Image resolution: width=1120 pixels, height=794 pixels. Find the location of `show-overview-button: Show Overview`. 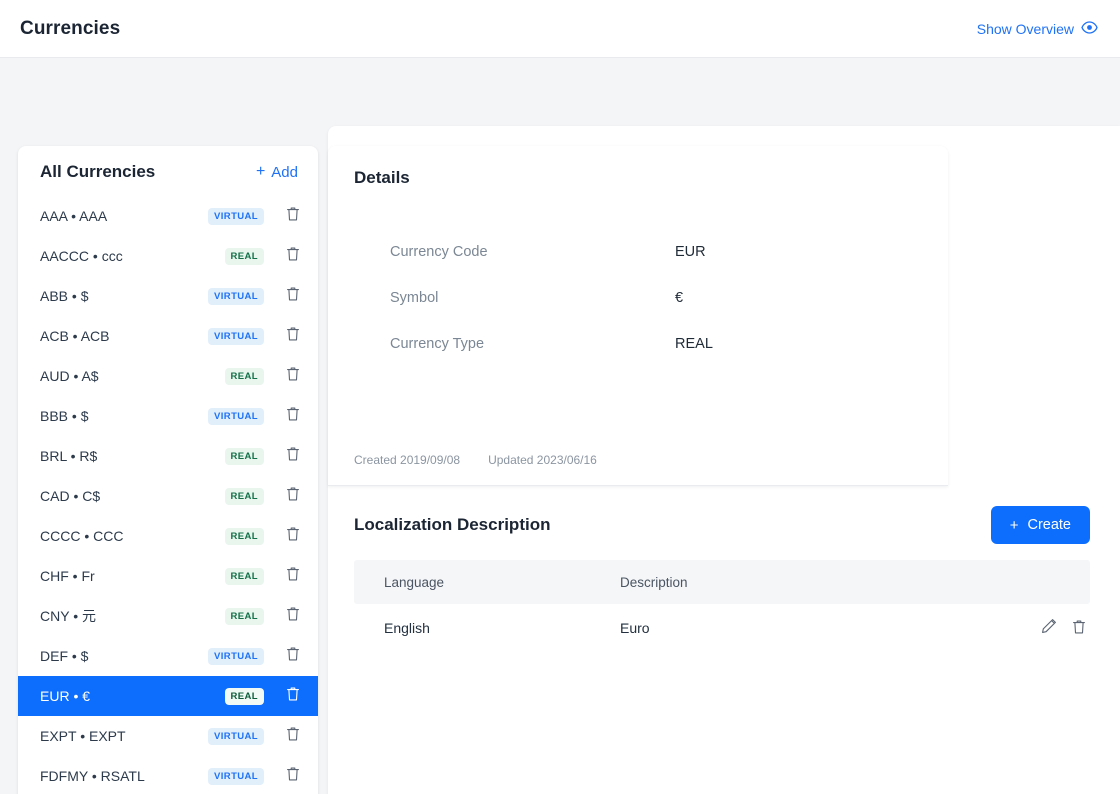

show-overview-button: Show Overview is located at coordinates (1037, 29).